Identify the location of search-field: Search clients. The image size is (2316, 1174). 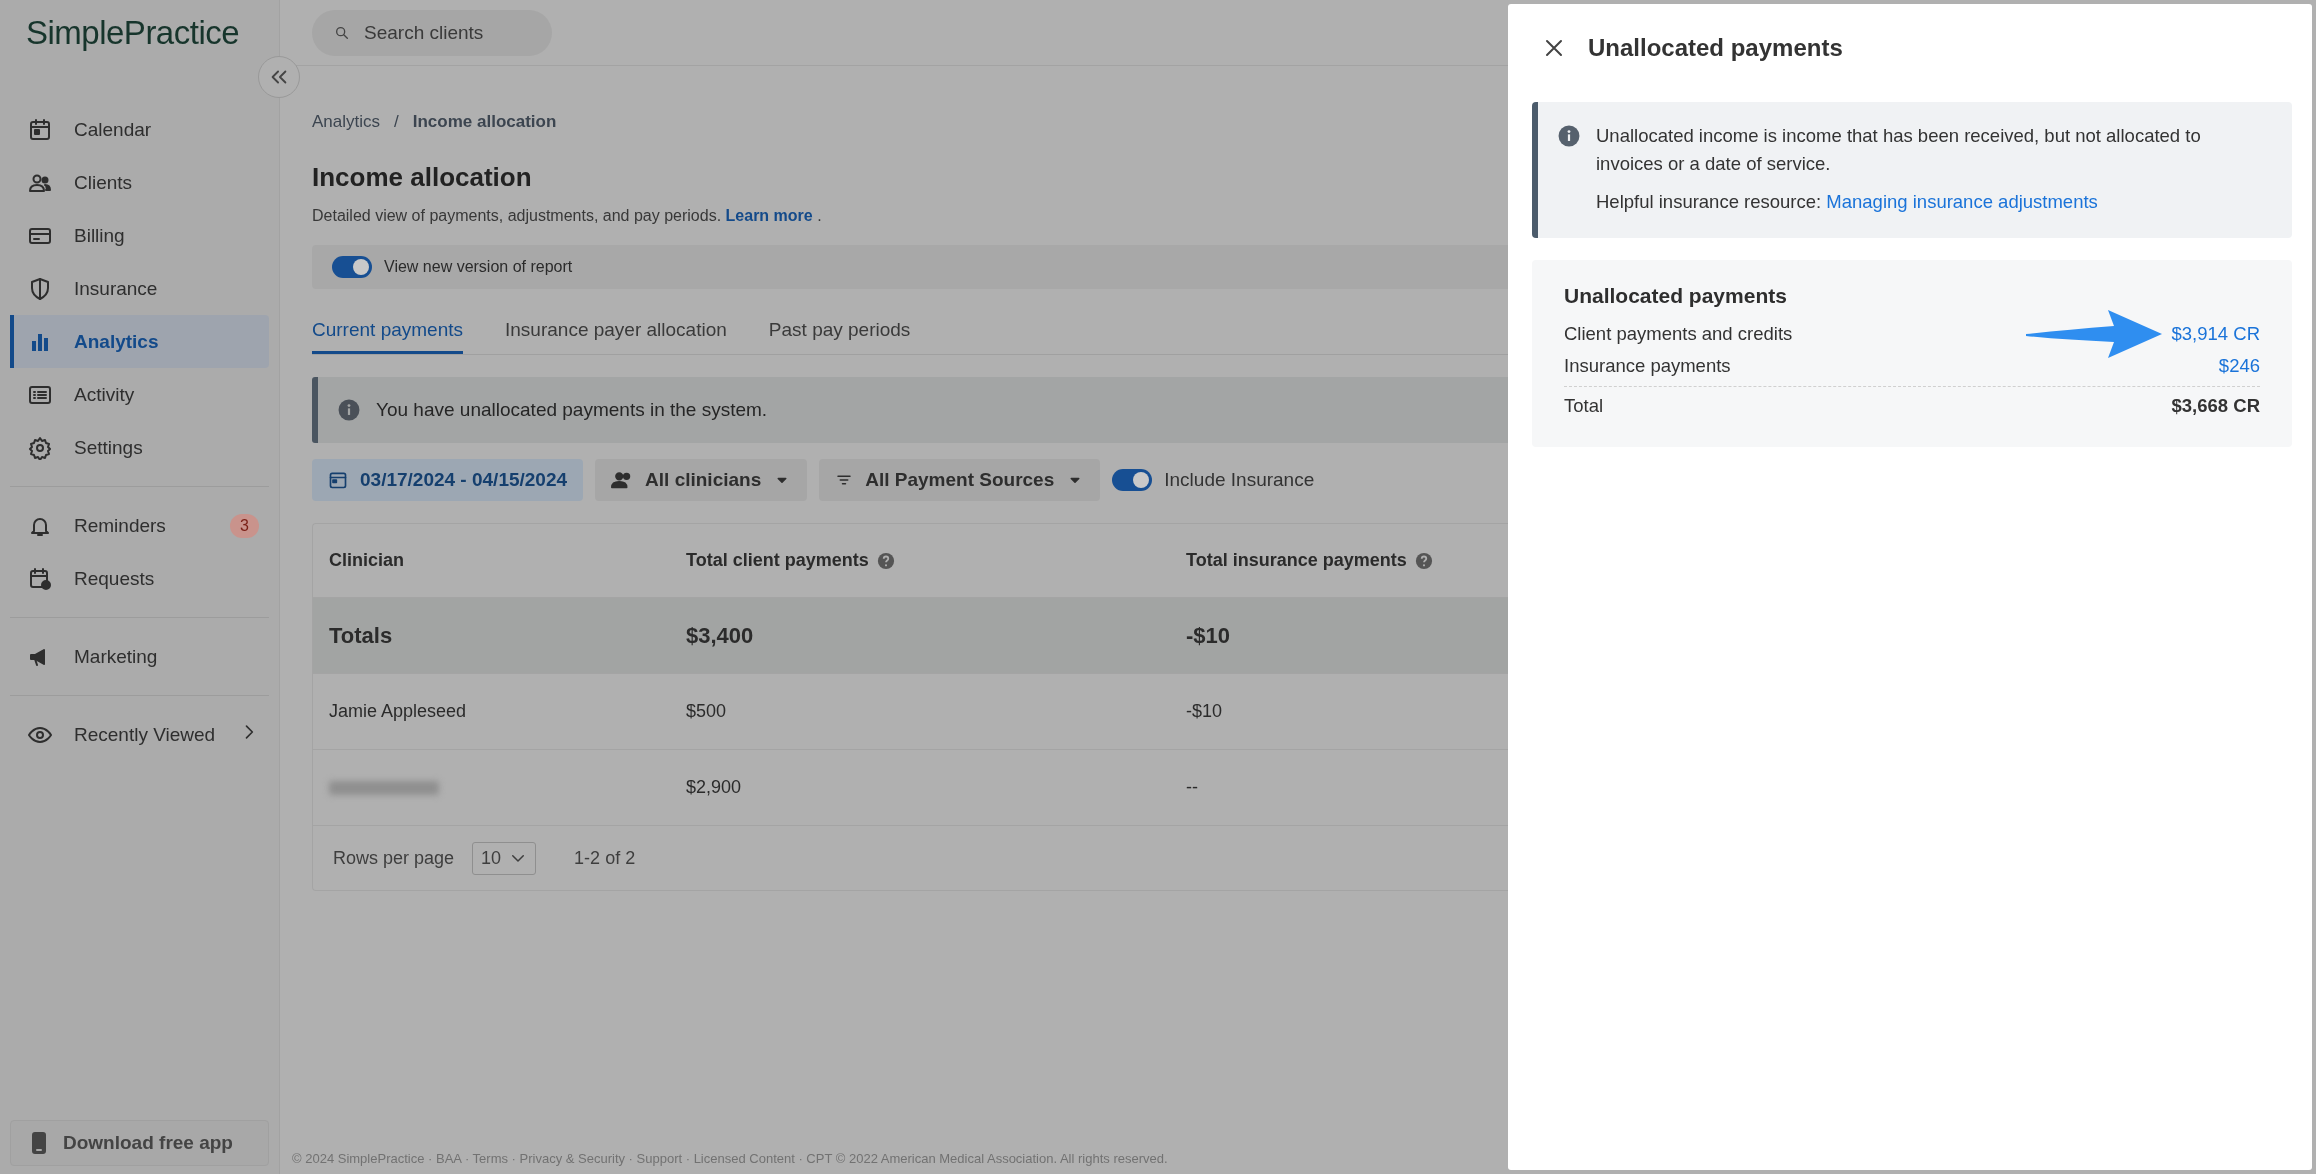
(454, 32).